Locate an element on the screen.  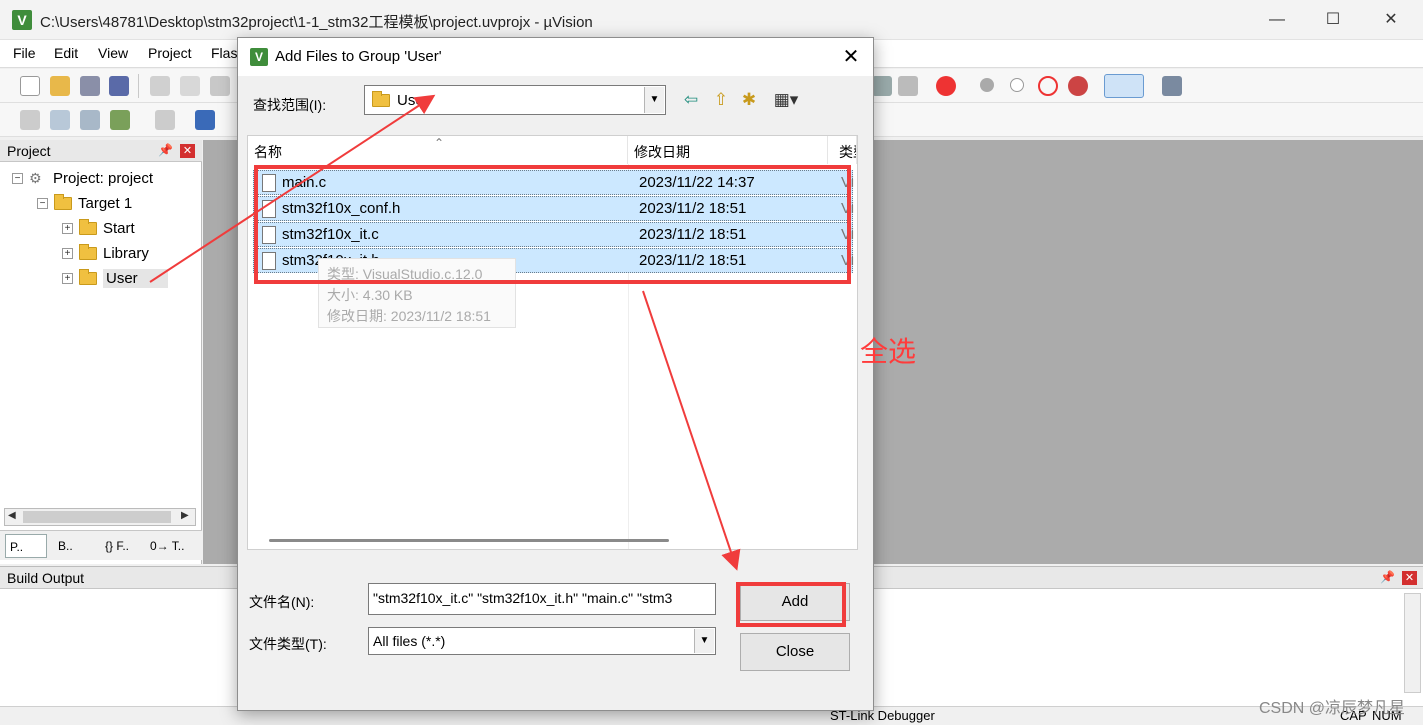
build-output-close-icon: ✕ is located at coordinates (1409, 578).